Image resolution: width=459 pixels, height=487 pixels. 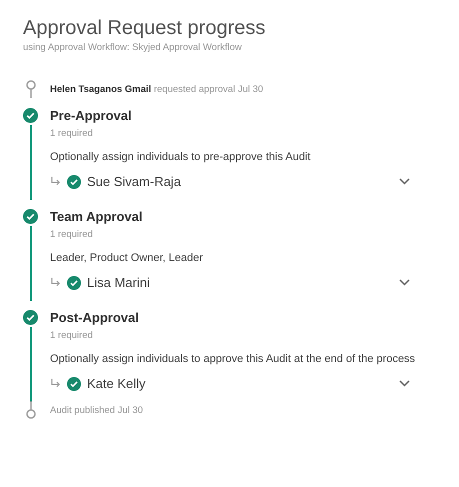 What do you see at coordinates (134, 181) in the screenshot?
I see `assignee-name: Sue Sivam-Raja` at bounding box center [134, 181].